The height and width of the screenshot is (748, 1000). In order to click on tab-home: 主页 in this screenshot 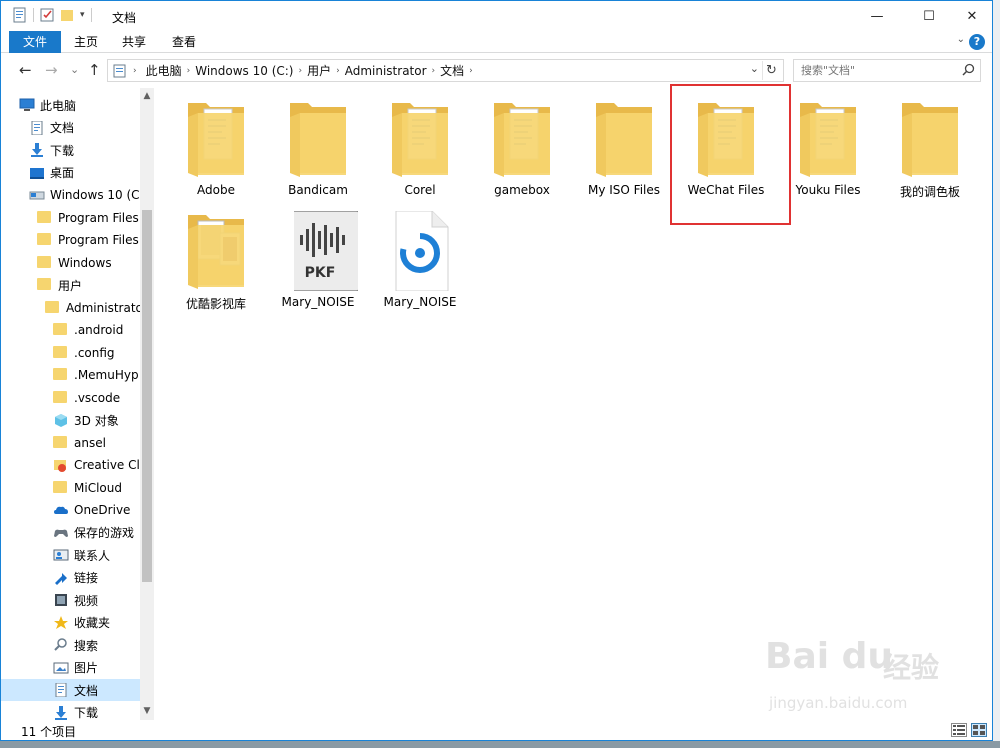, I will do `click(86, 42)`.